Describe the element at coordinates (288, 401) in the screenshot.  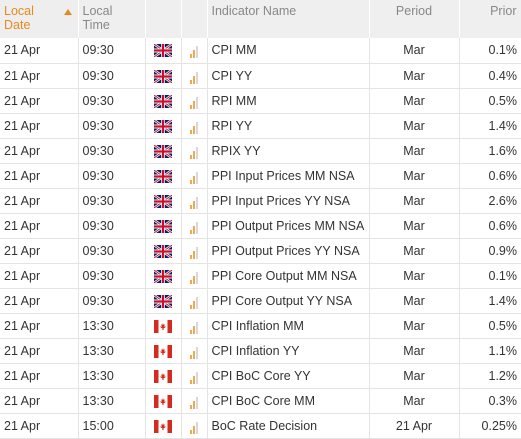
I see `row-indicator-name: CPI BoC Core MM` at that location.